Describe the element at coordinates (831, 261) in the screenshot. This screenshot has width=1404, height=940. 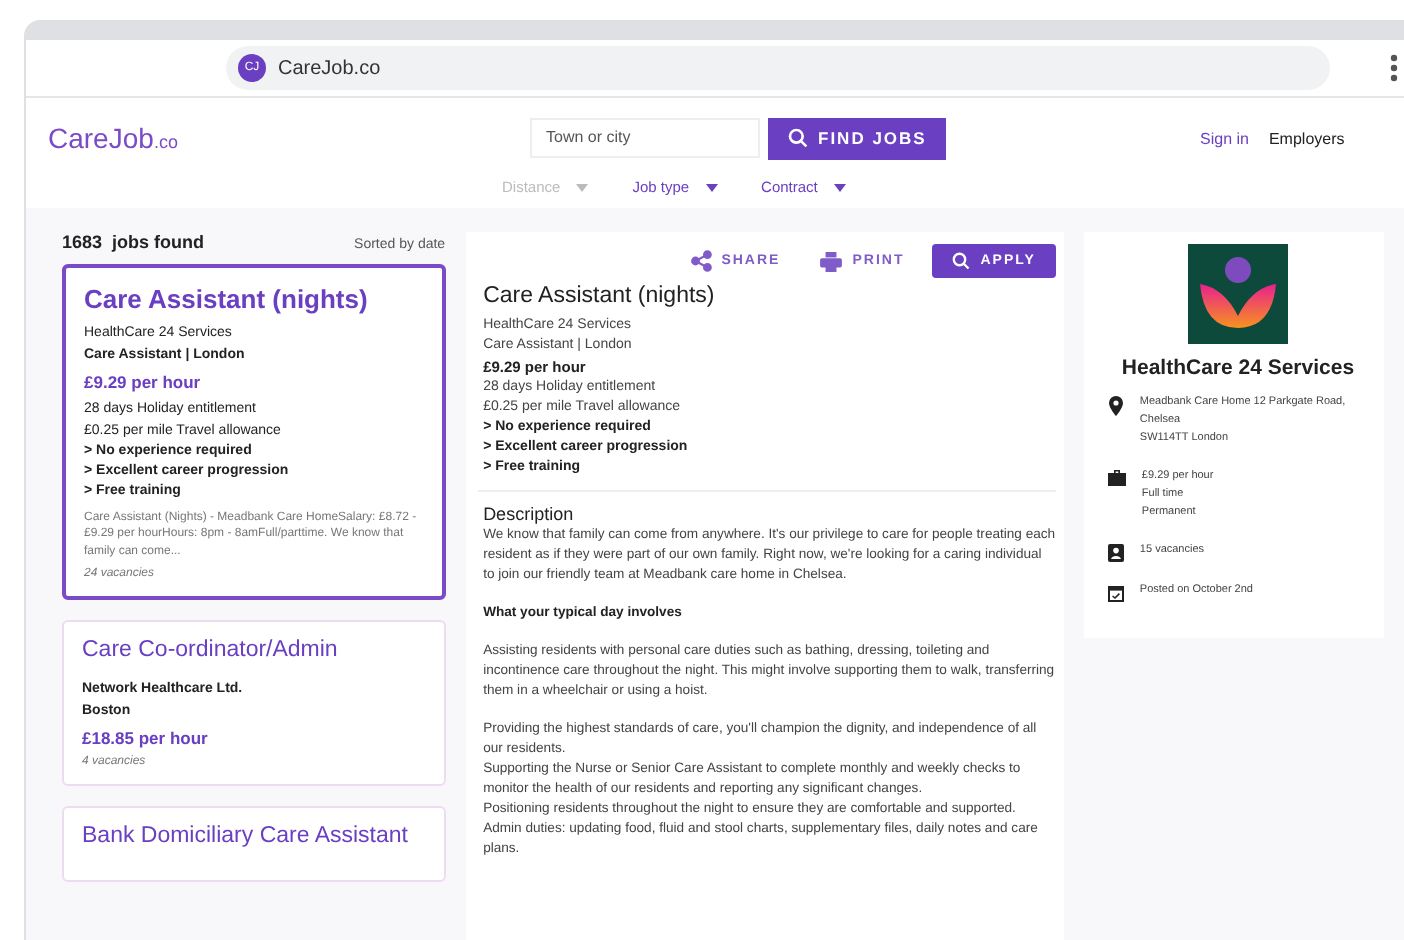
I see `printer-icon` at that location.